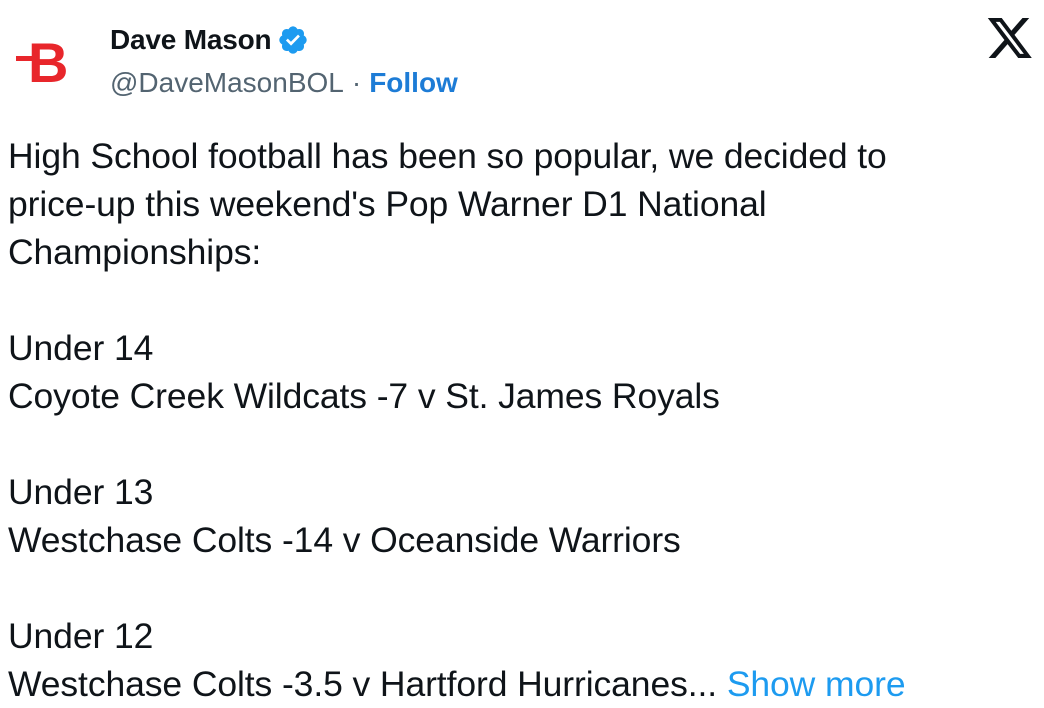 Image resolution: width=1044 pixels, height=708 pixels. What do you see at coordinates (81, 636) in the screenshot?
I see `game-division: Under 12` at bounding box center [81, 636].